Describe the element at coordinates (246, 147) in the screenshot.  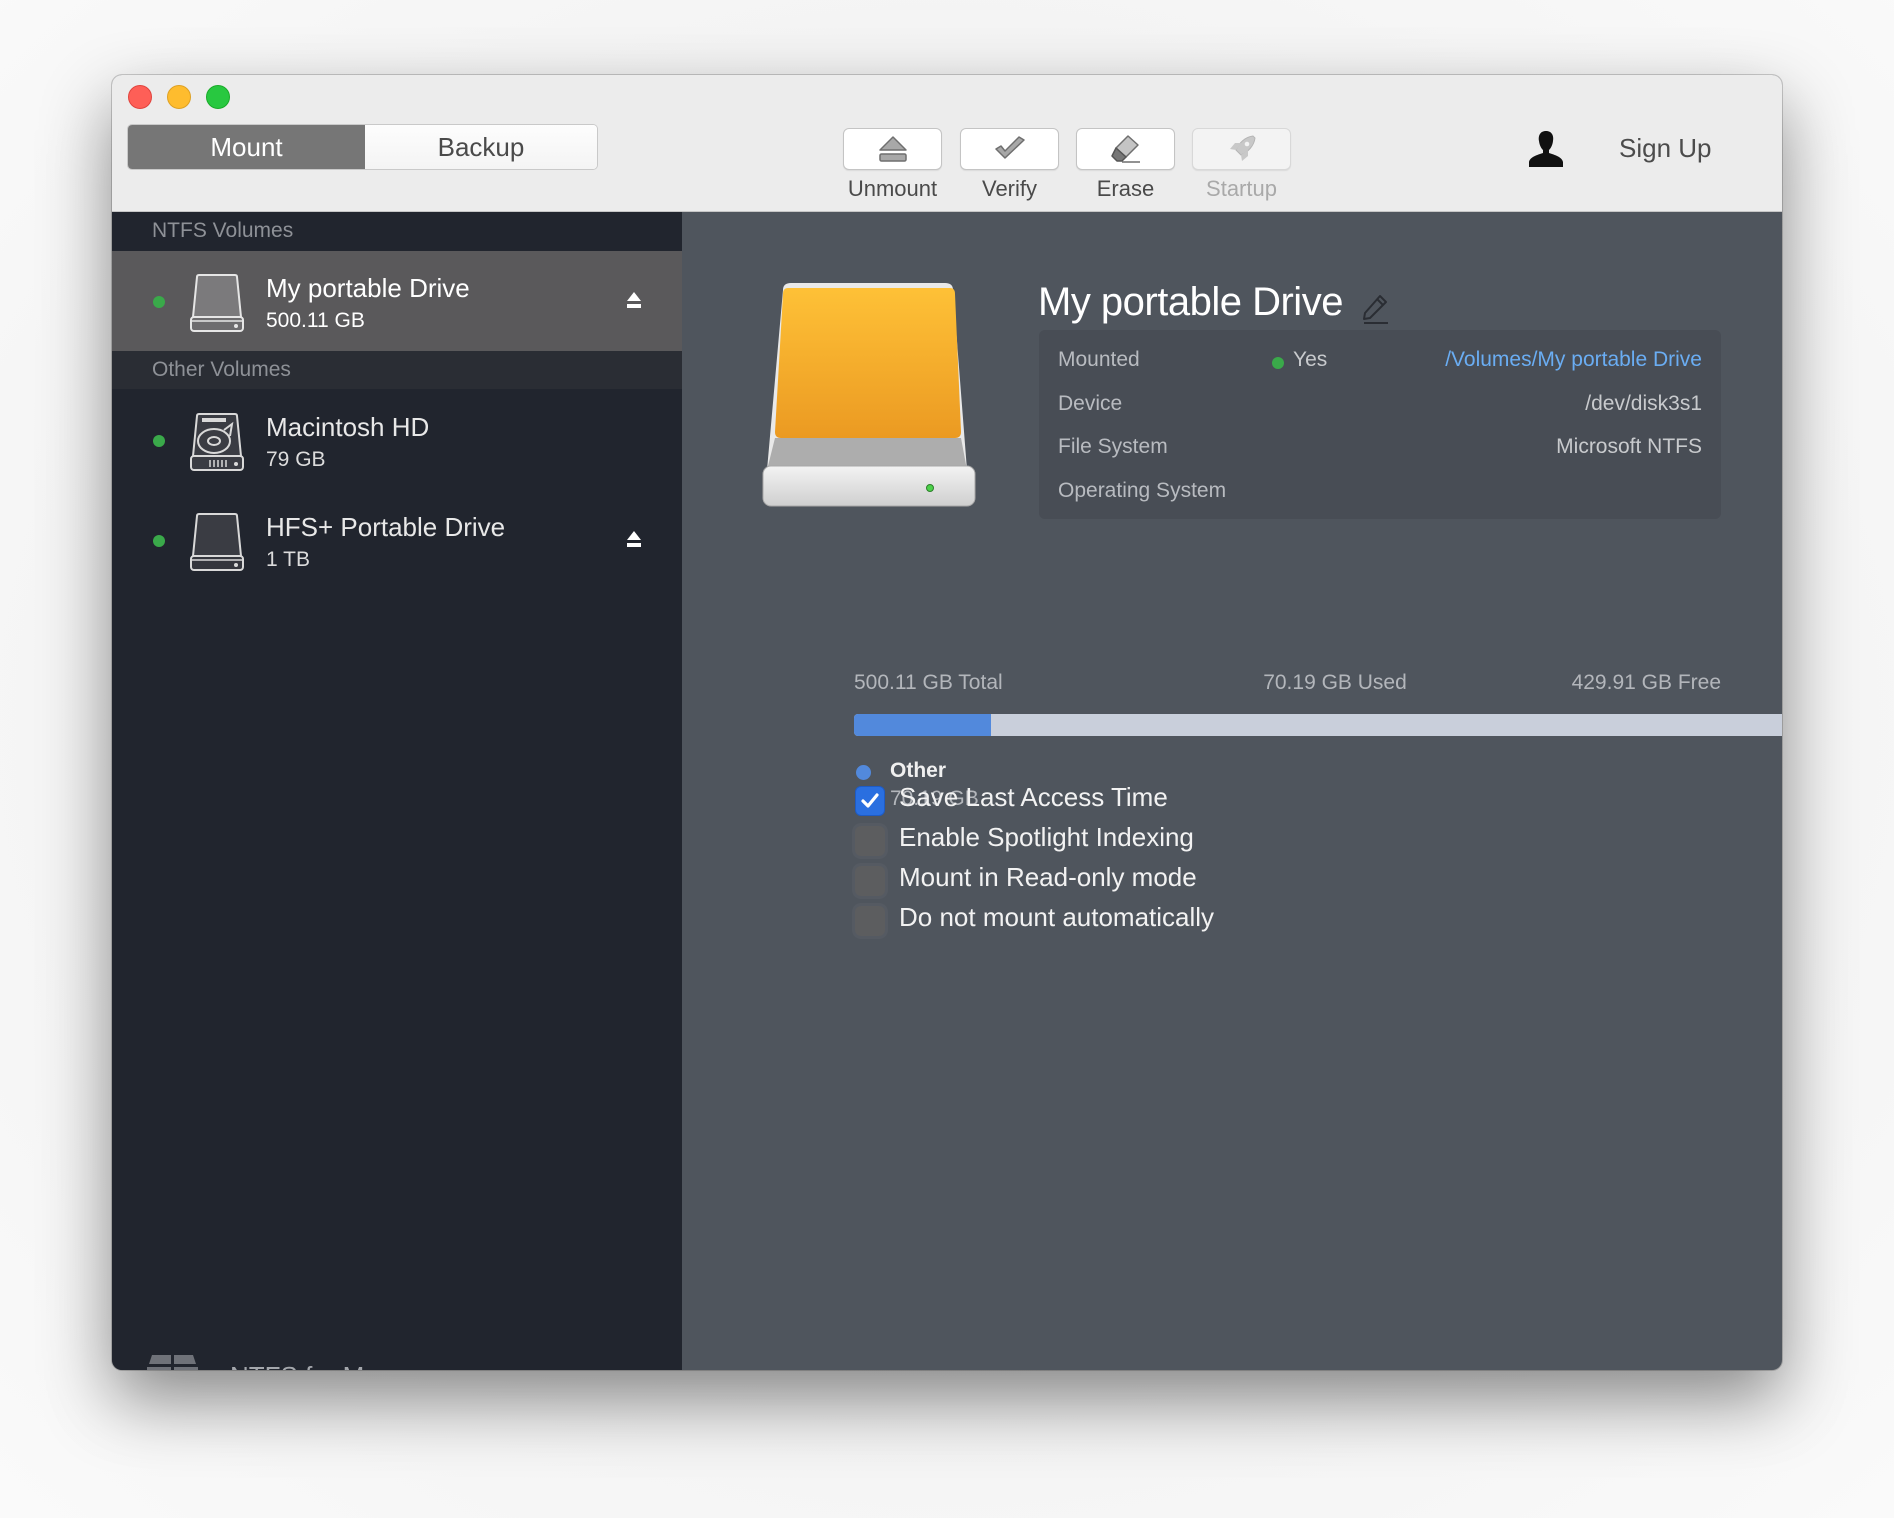
I see `tab-mount: Mount` at that location.